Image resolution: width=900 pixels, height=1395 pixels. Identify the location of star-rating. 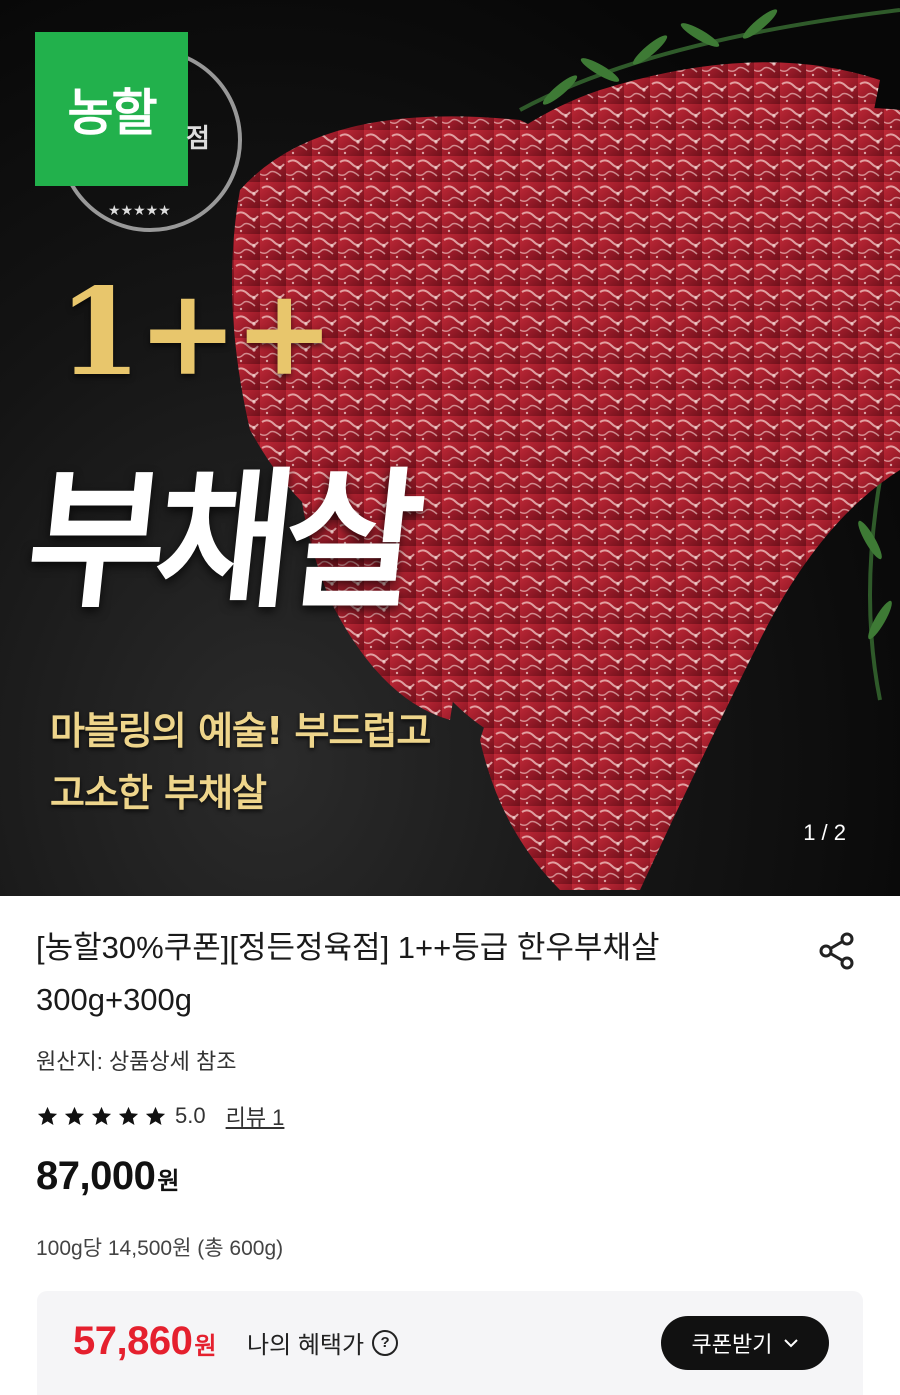
(101, 1116).